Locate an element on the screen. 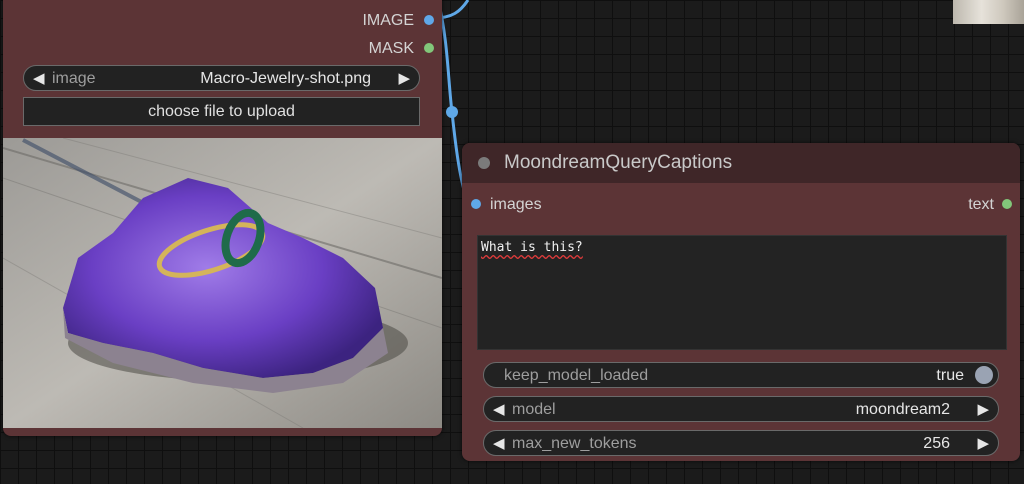 The width and height of the screenshot is (1024, 484). choose-file-button: choose file to upload is located at coordinates (221, 111).